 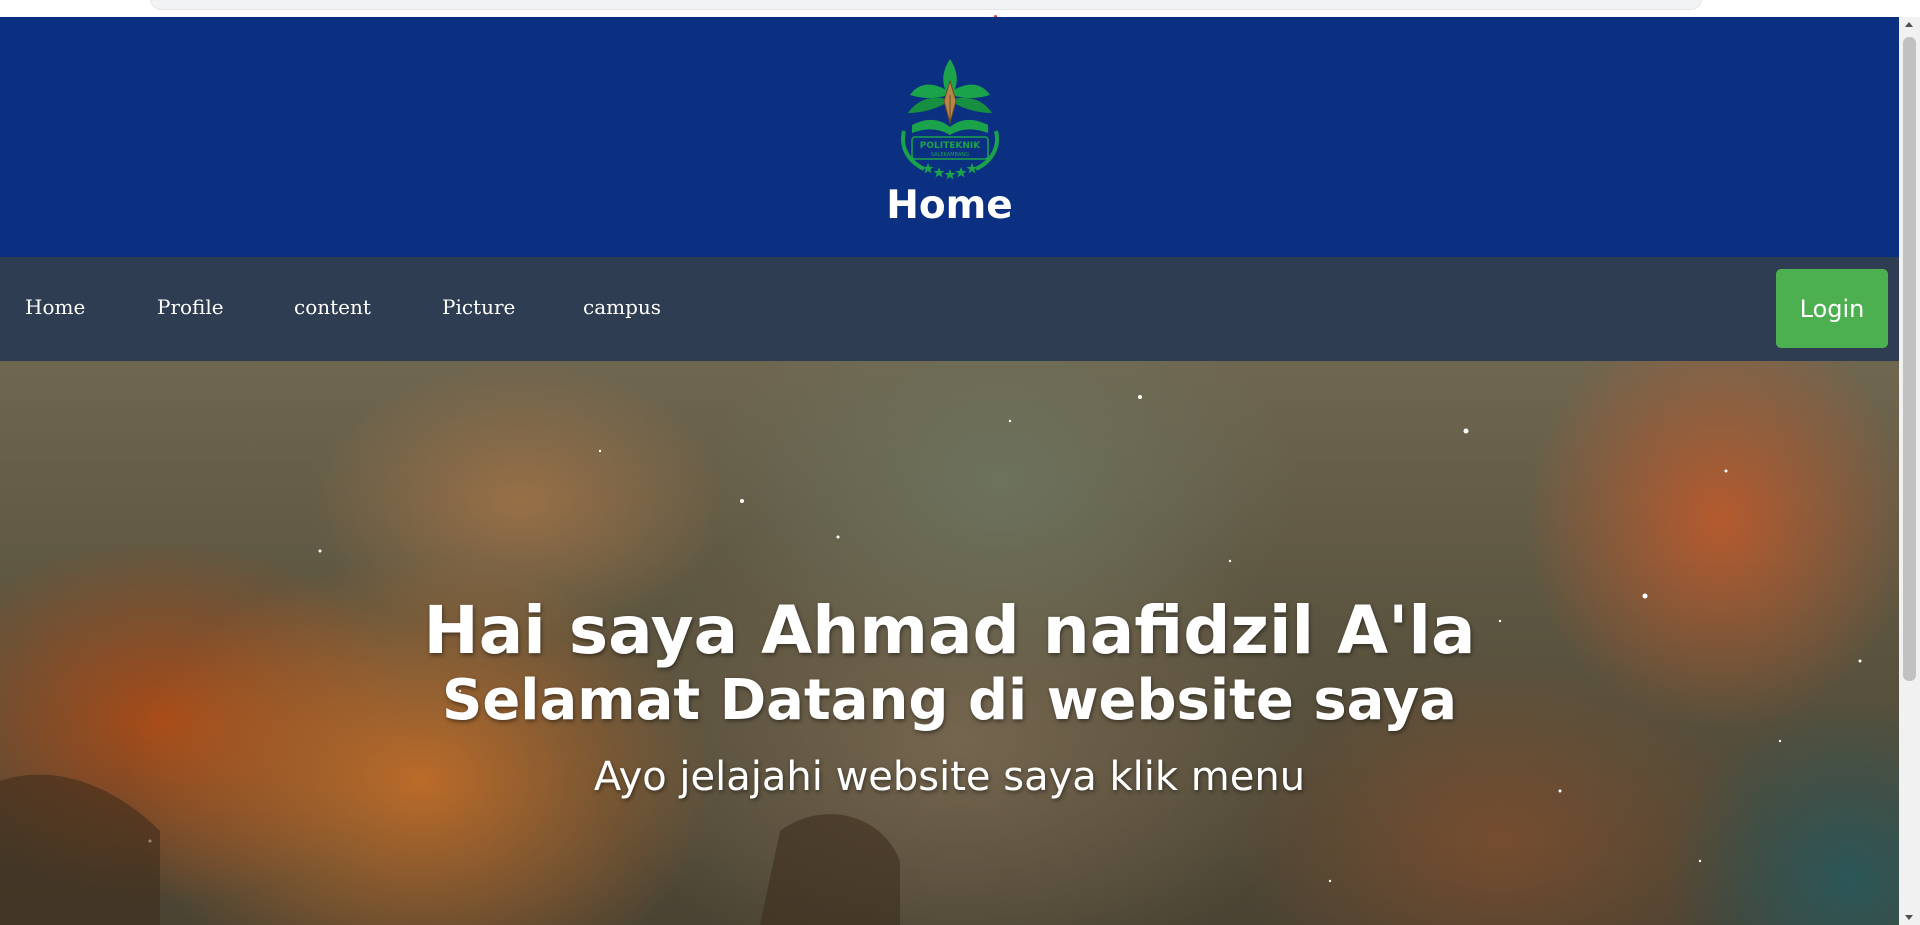 I want to click on scrollbar-thumb, so click(x=1909, y=359).